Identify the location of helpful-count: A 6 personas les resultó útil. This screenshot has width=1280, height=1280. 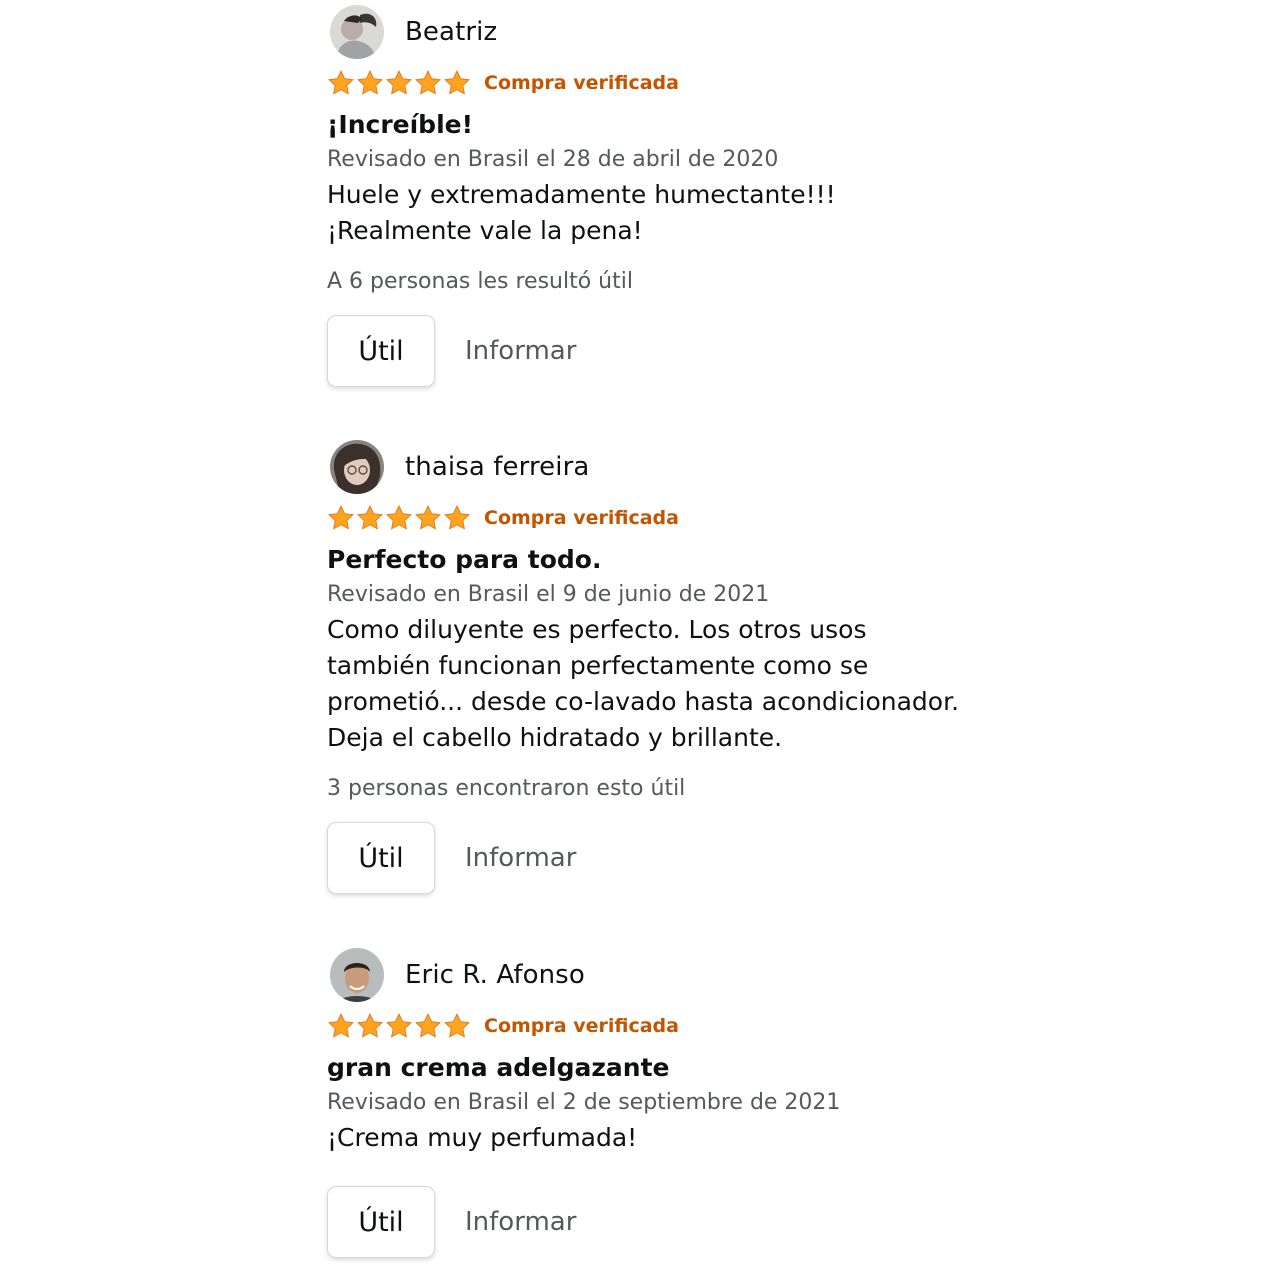
(480, 281).